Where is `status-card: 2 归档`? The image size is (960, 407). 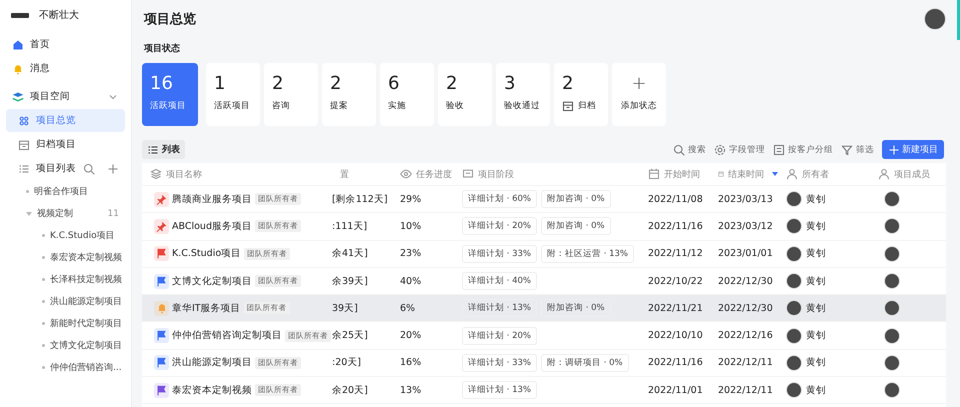
status-card: 2 归档 is located at coordinates (581, 94).